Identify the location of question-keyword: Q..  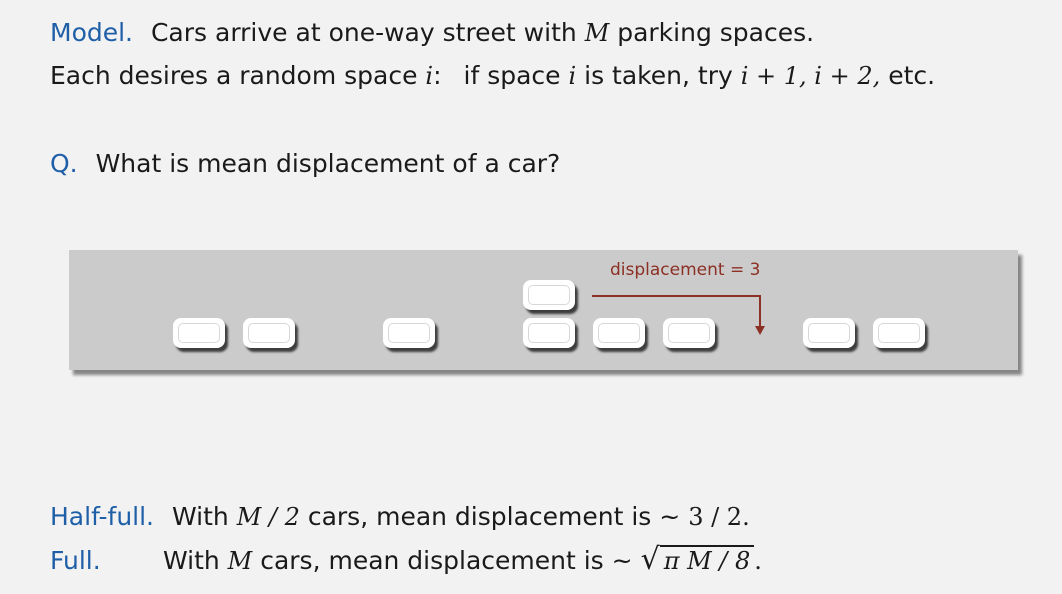
(64, 163).